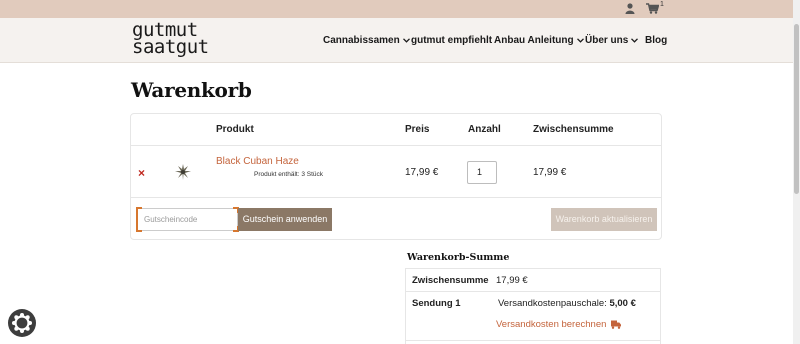  Describe the element at coordinates (436, 303) in the screenshot. I see `shipping-label: Sendung 1` at that location.